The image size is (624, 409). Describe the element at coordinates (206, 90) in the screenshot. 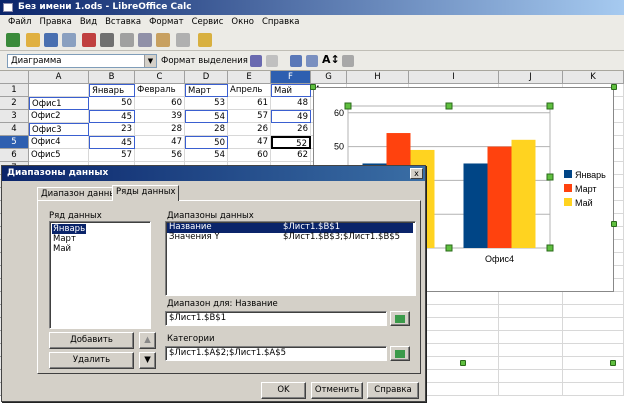

I see `grid-cell: Март` at that location.